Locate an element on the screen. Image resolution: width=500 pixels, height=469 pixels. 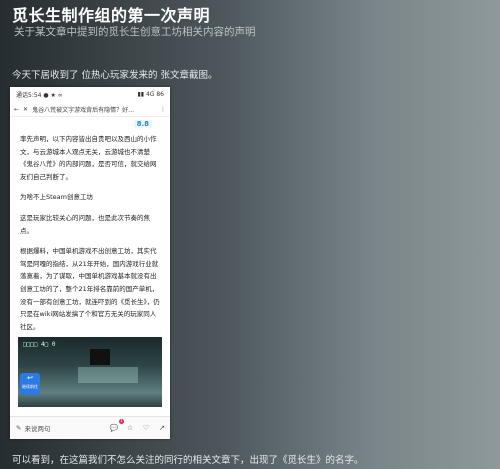
like-icon: ♡ is located at coordinates (146, 428).